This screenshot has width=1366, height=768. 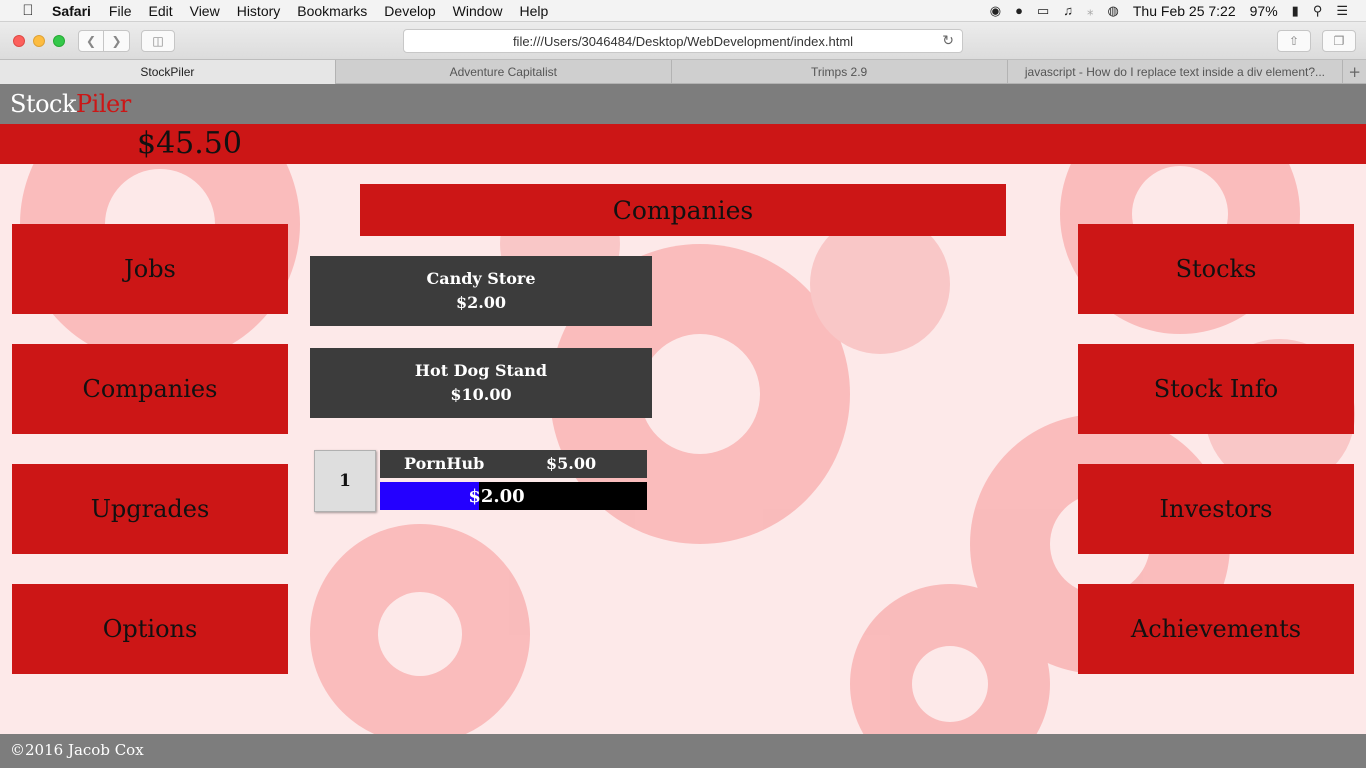 I want to click on spotlight-search-icon: ⚲, so click(x=1318, y=11).